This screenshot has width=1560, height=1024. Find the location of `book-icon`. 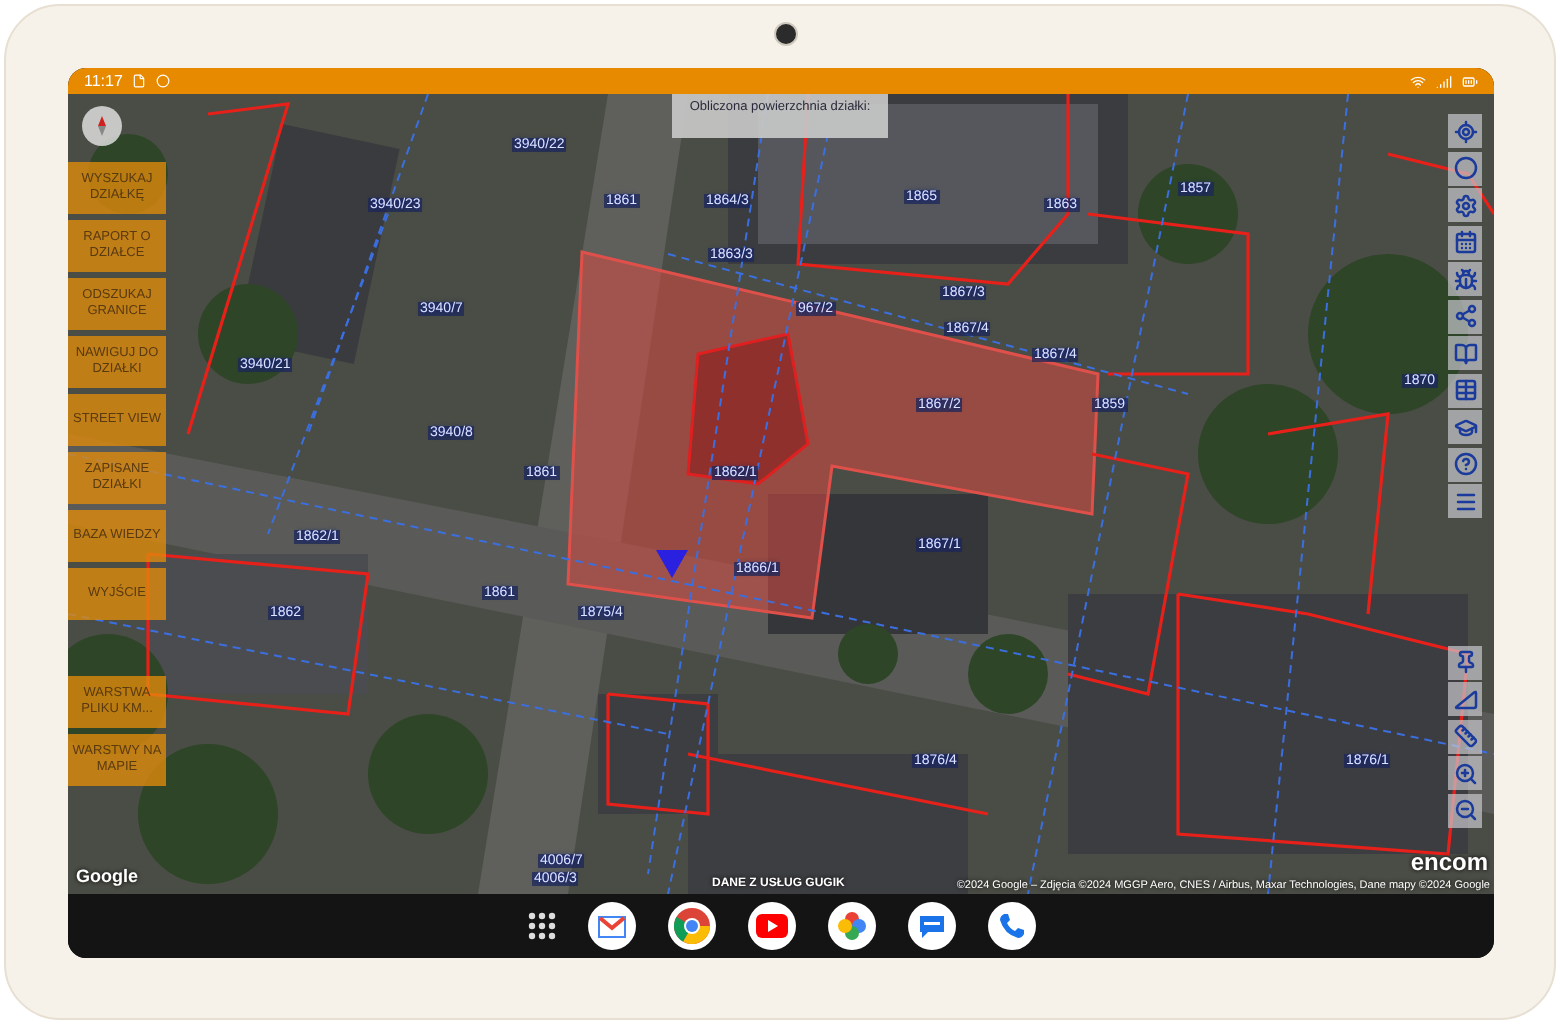

book-icon is located at coordinates (1465, 353).